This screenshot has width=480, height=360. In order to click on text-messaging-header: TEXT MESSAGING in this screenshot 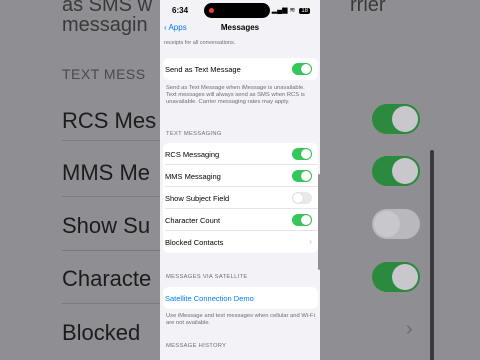, I will do `click(194, 134)`.